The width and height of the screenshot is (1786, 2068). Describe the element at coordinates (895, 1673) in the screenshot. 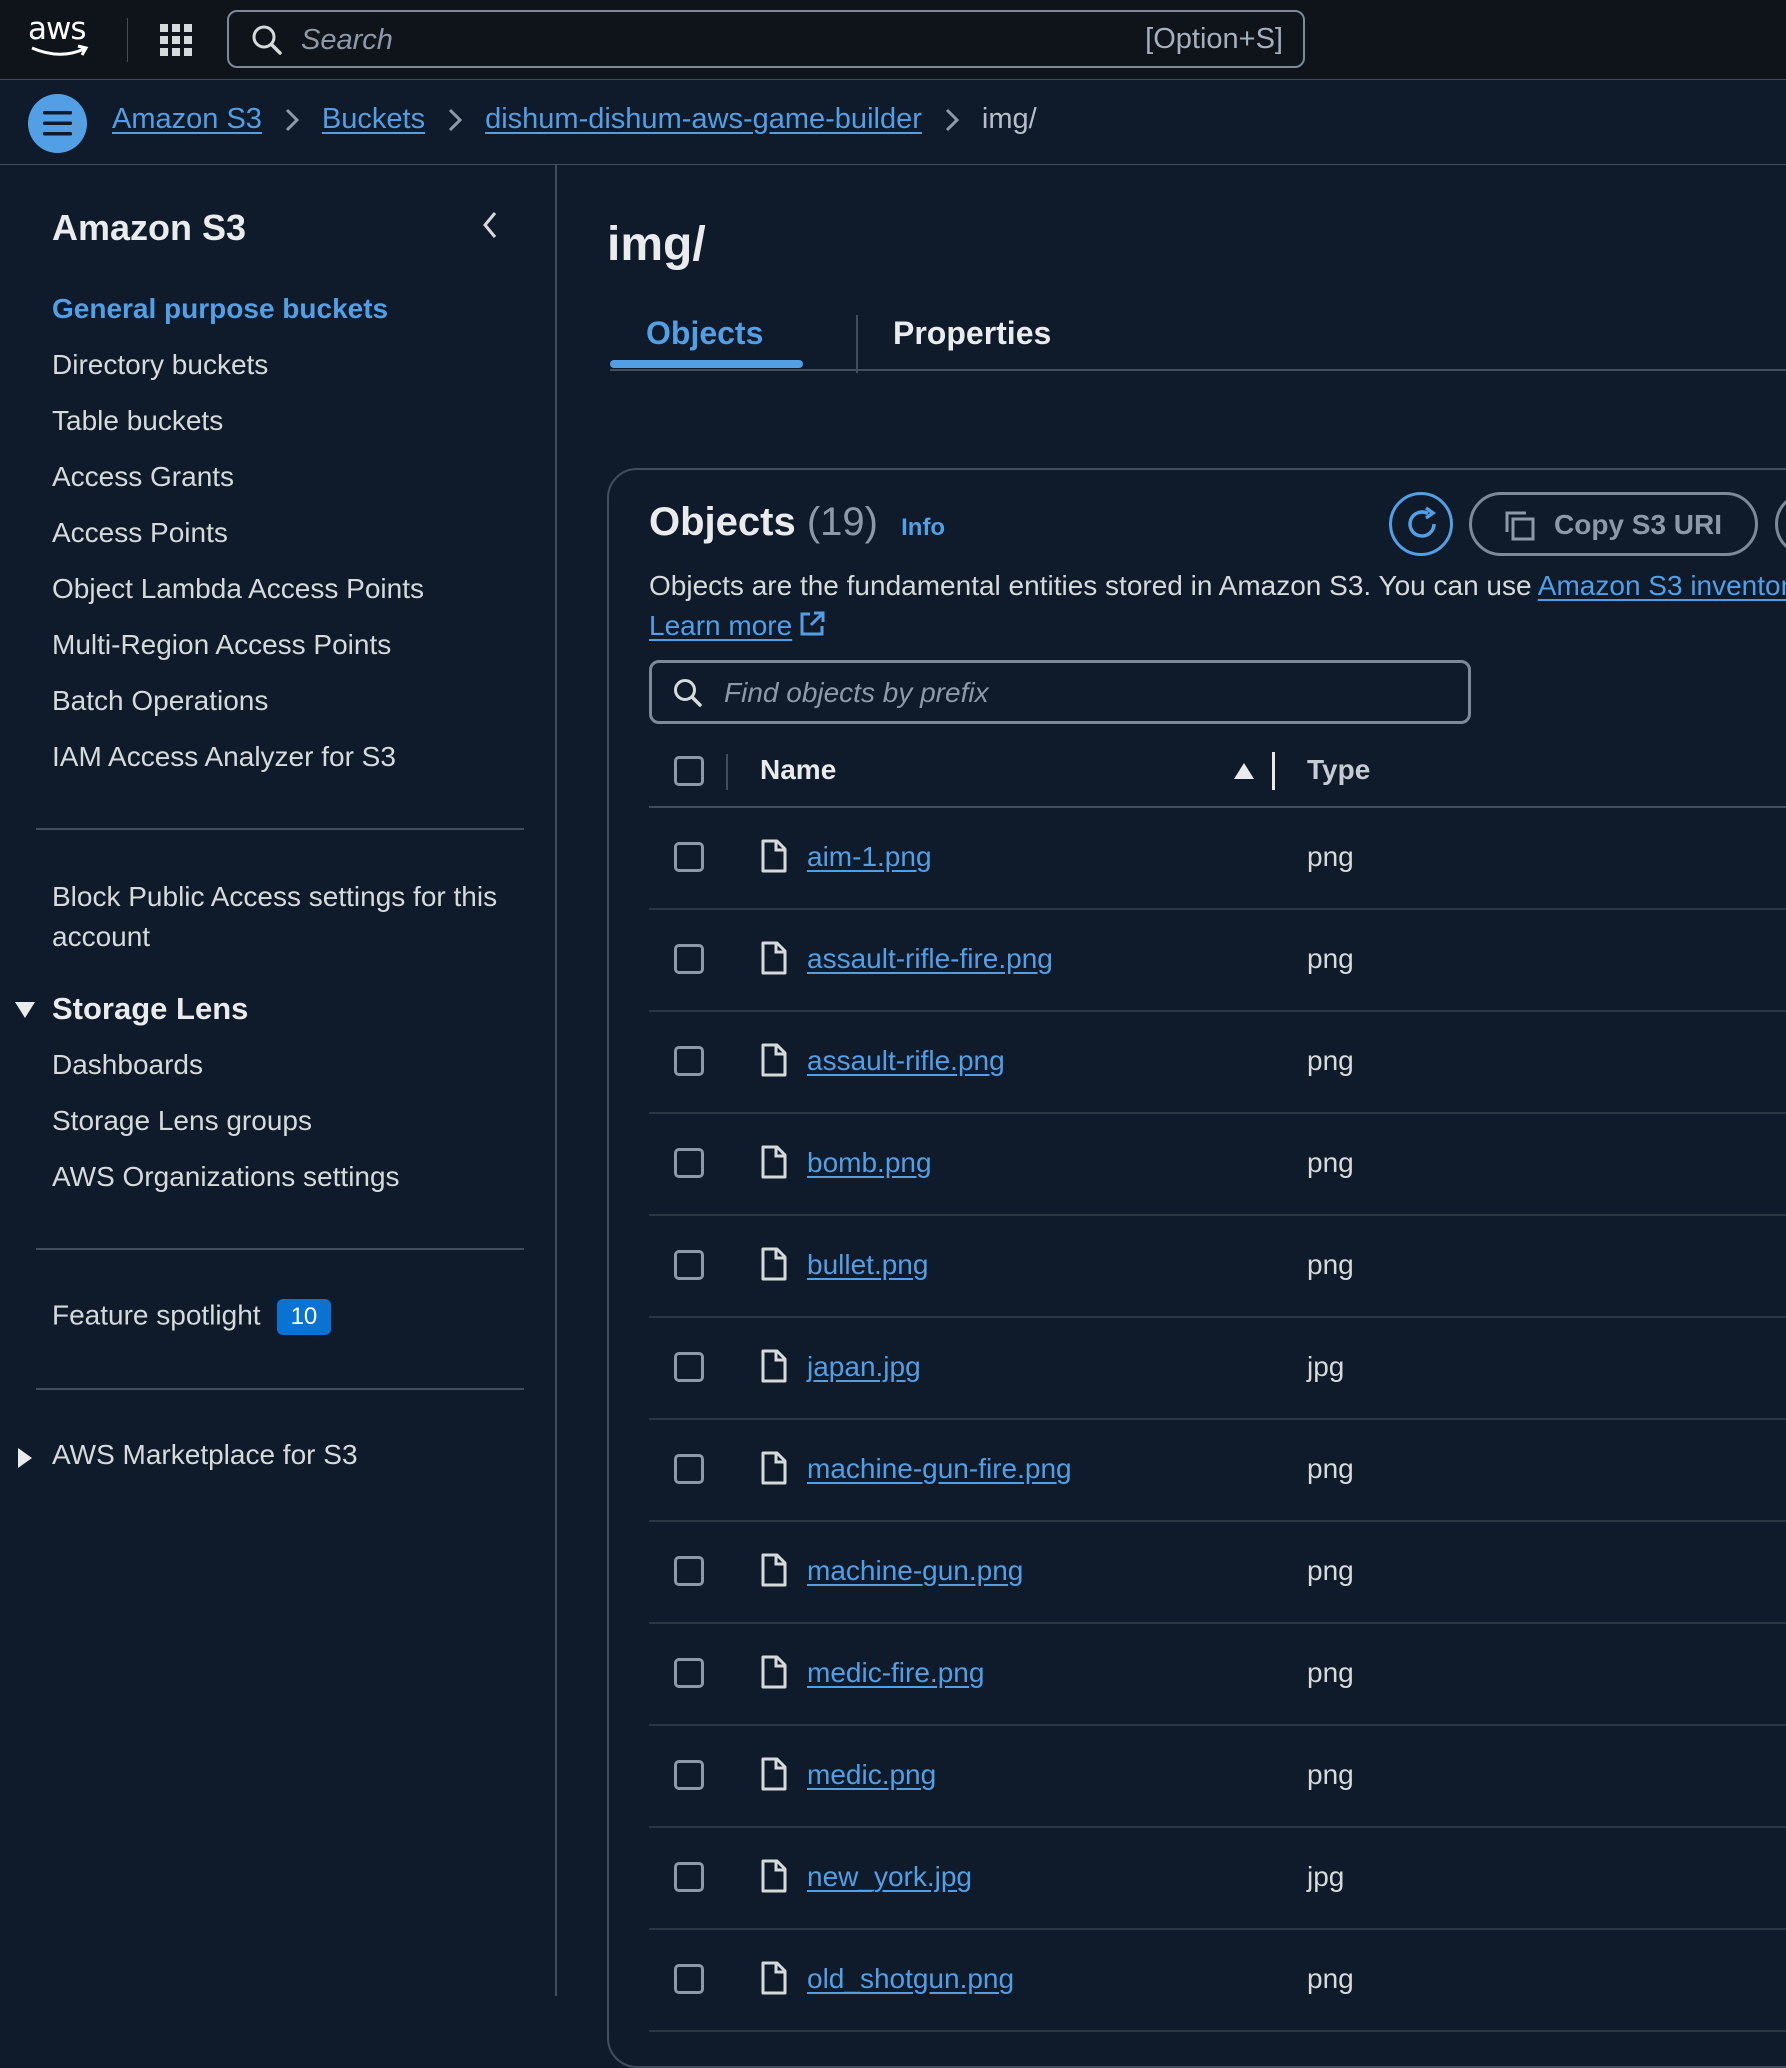

I see `object-name-link: medic-fire.png` at that location.